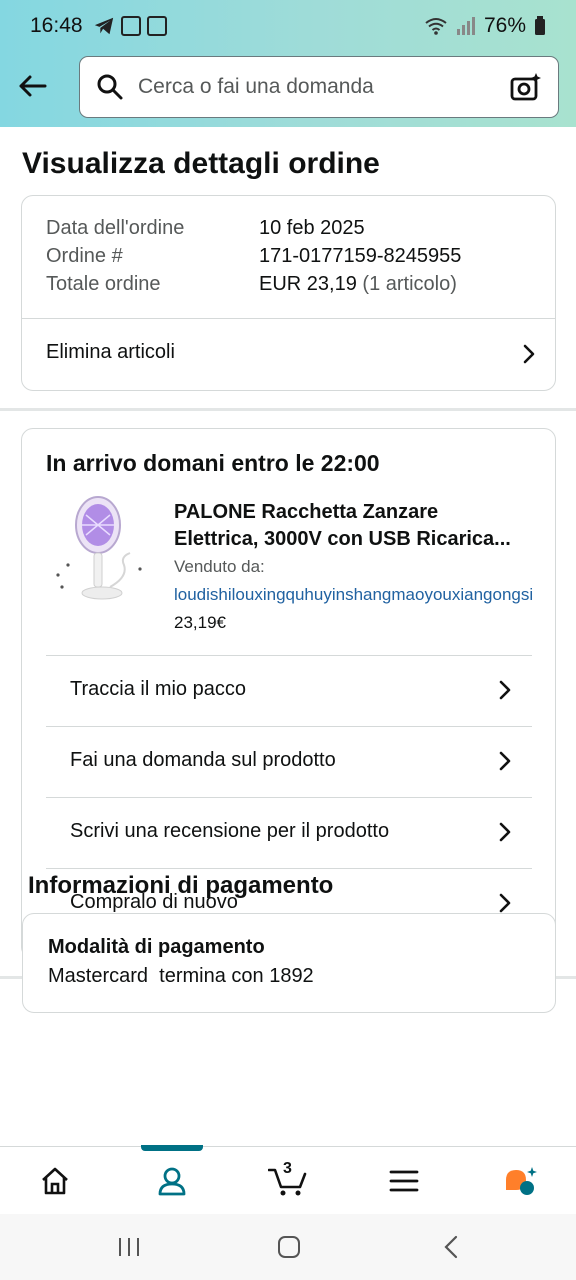 The height and width of the screenshot is (1280, 576). Describe the element at coordinates (324, 87) in the screenshot. I see `search-input: Cerca o fai una domanda` at that location.